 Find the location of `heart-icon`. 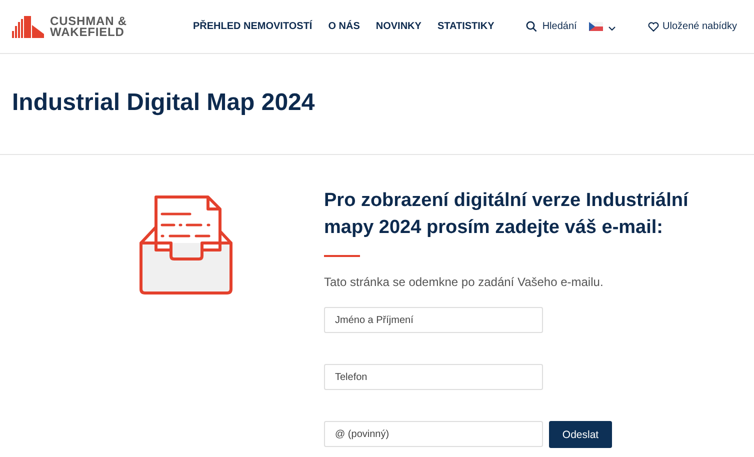

heart-icon is located at coordinates (653, 27).